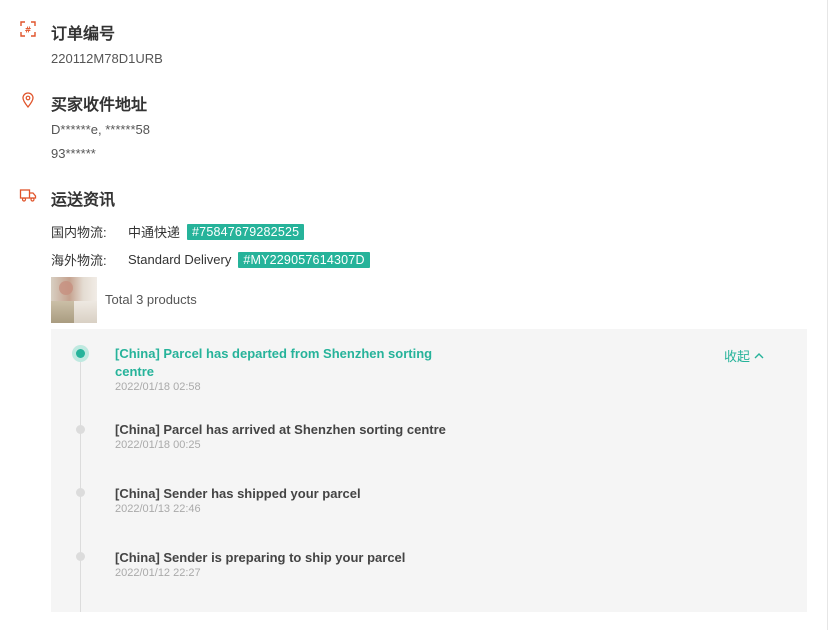 This screenshot has width=828, height=630. Describe the element at coordinates (74, 300) in the screenshot. I see `product-thumbnail` at that location.